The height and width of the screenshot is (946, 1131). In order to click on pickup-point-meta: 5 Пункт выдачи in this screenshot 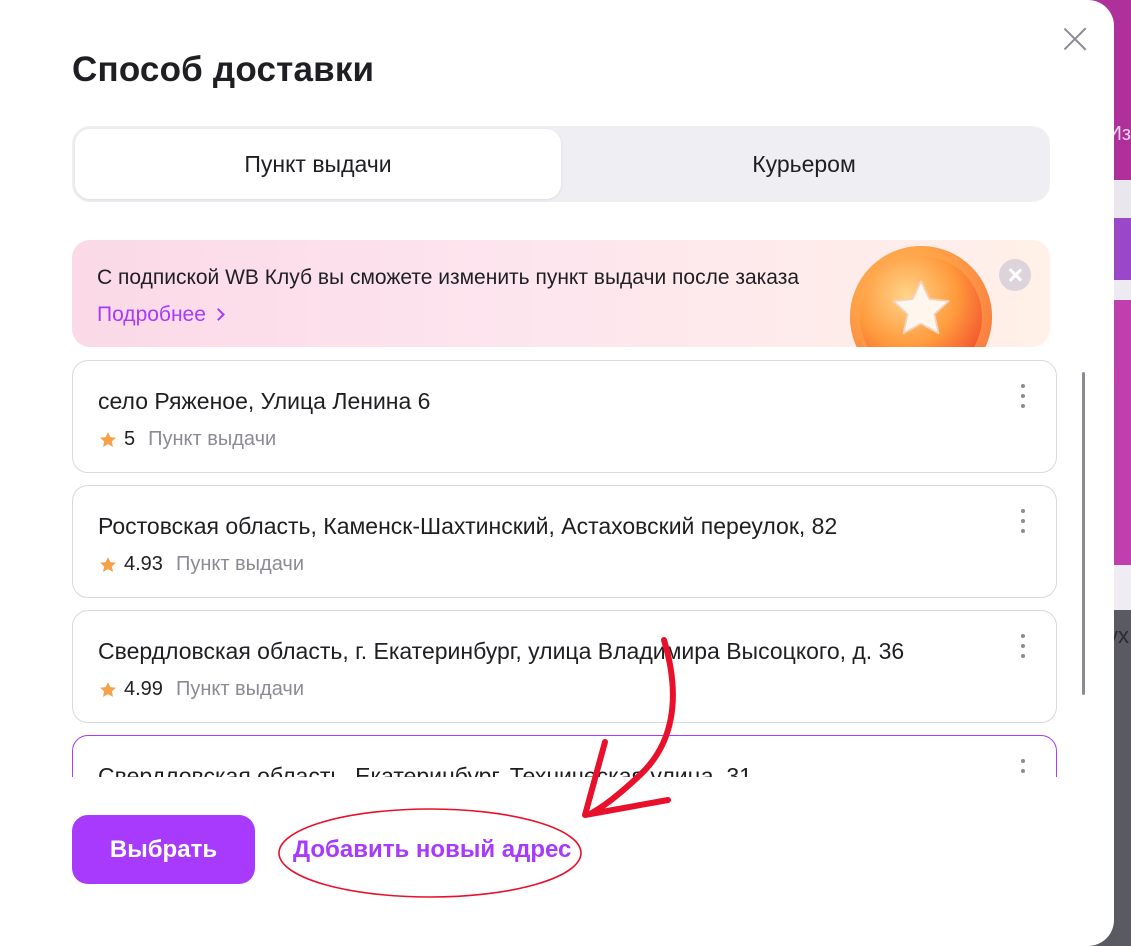, I will do `click(187, 439)`.